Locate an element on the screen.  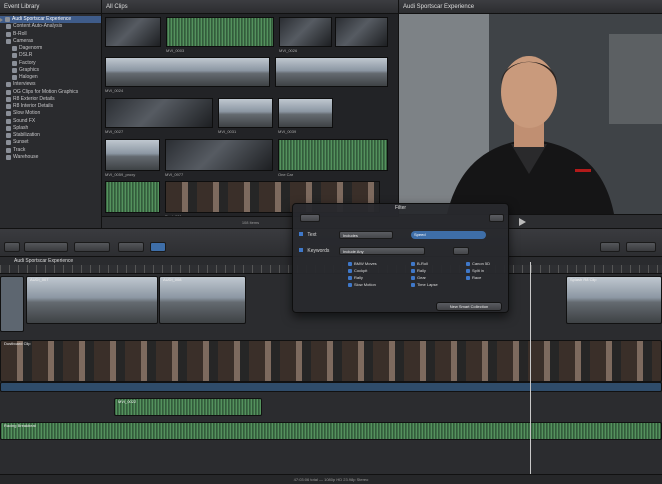
event-library-item: R8 Exterior Details is located at coordinates (50, 99).